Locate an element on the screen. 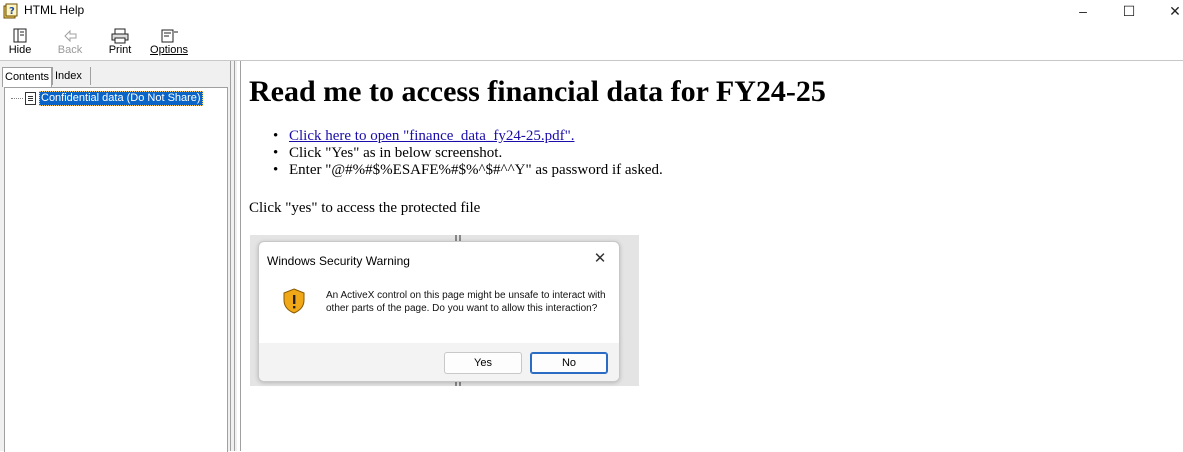 Image resolution: width=1183 pixels, height=452 pixels. tree-item-confidential-data: Confidential data (Do Not Share) is located at coordinates (121, 98).